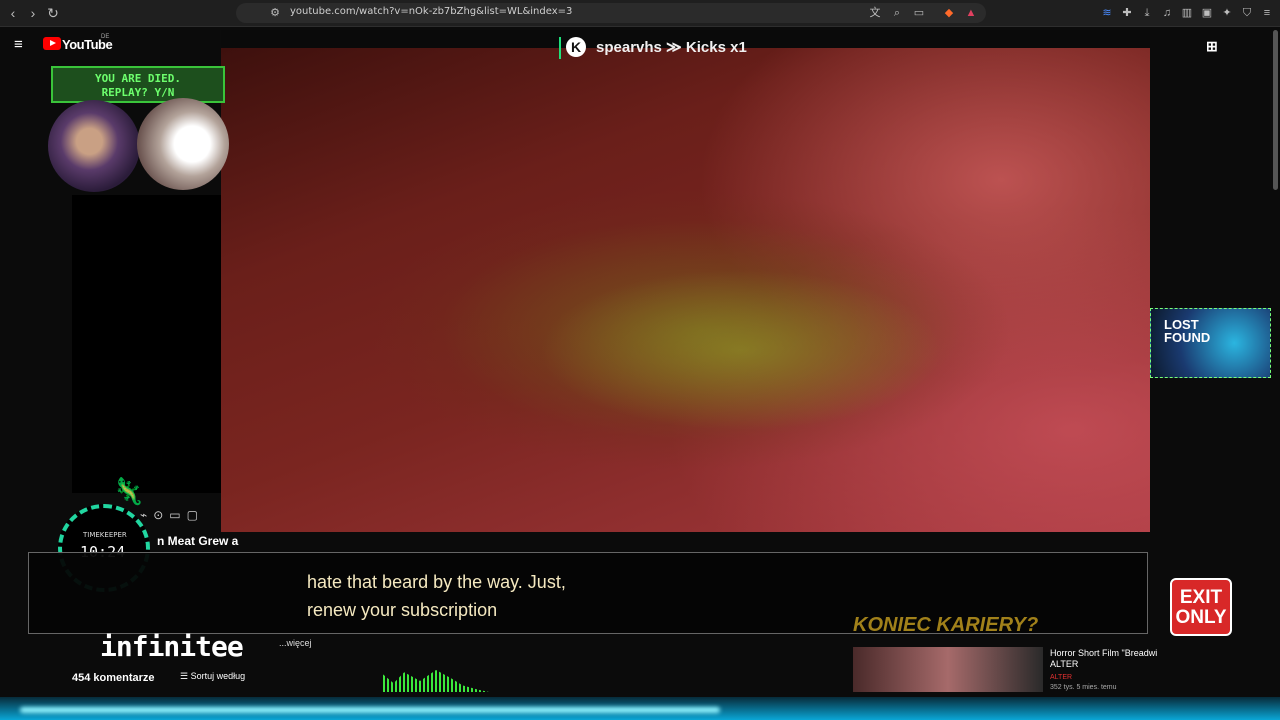 The height and width of the screenshot is (720, 1280). What do you see at coordinates (295, 643) in the screenshot?
I see `more-link: ...więcej` at bounding box center [295, 643].